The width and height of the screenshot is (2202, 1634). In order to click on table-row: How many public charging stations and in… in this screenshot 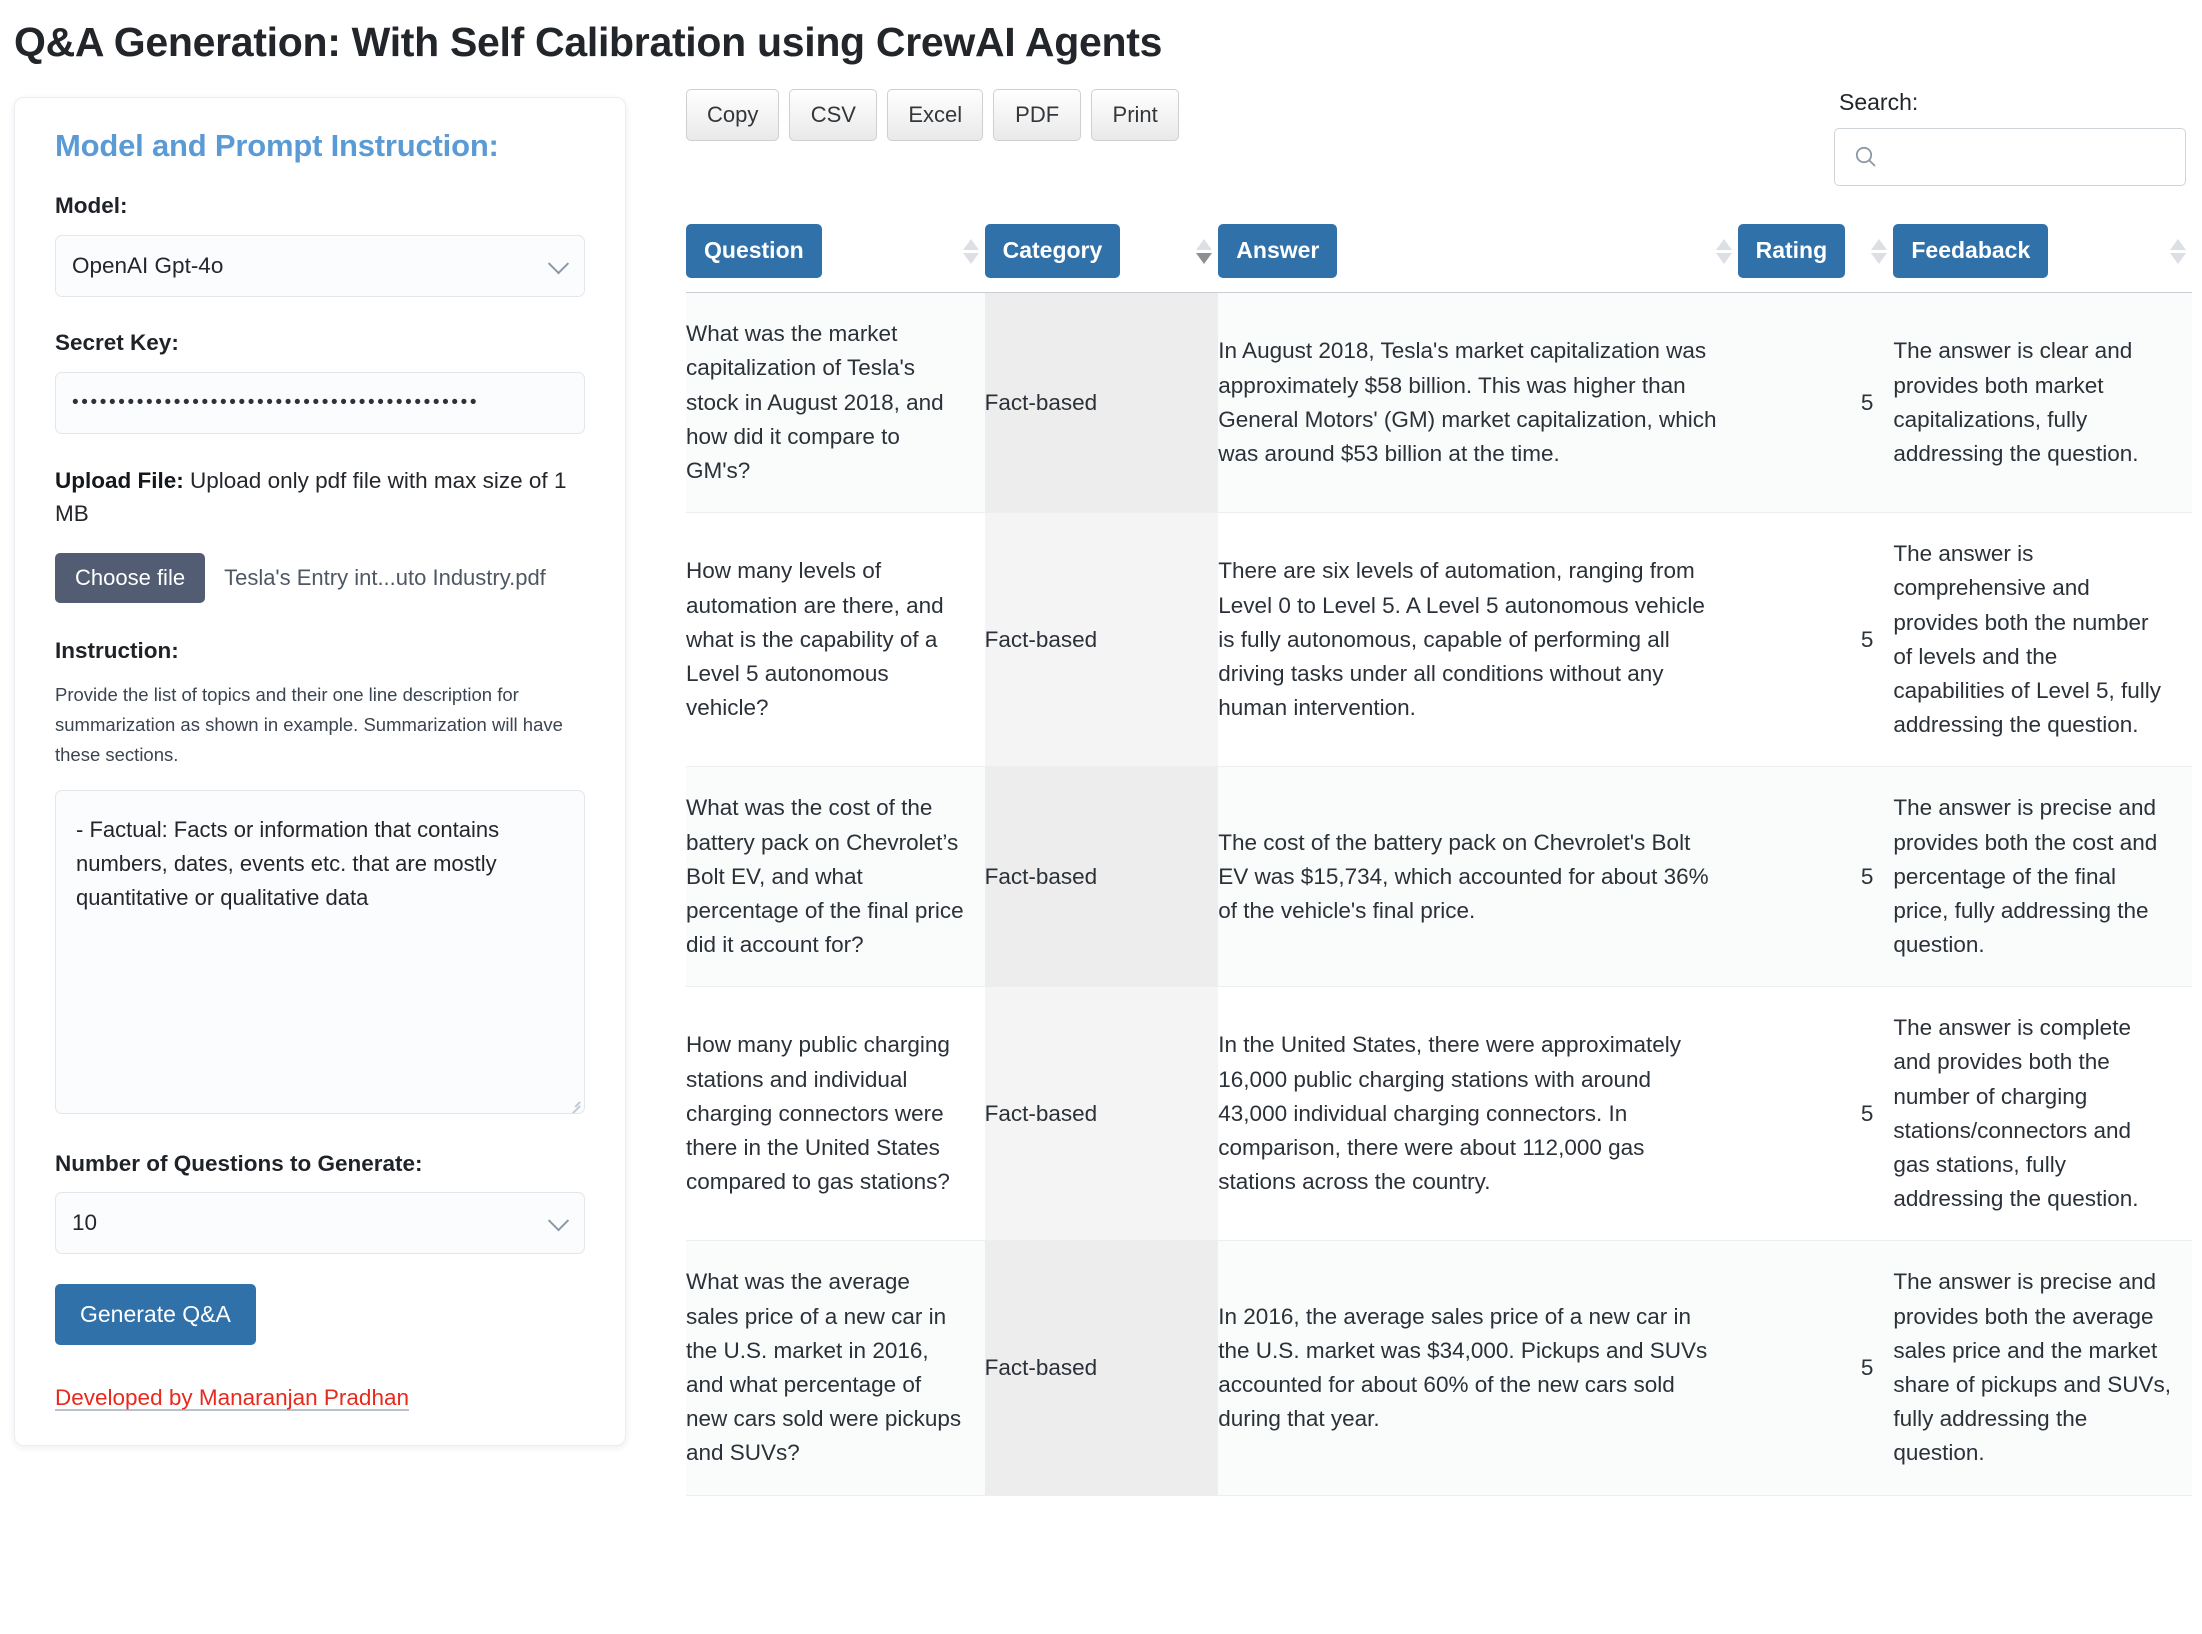, I will do `click(1439, 1114)`.